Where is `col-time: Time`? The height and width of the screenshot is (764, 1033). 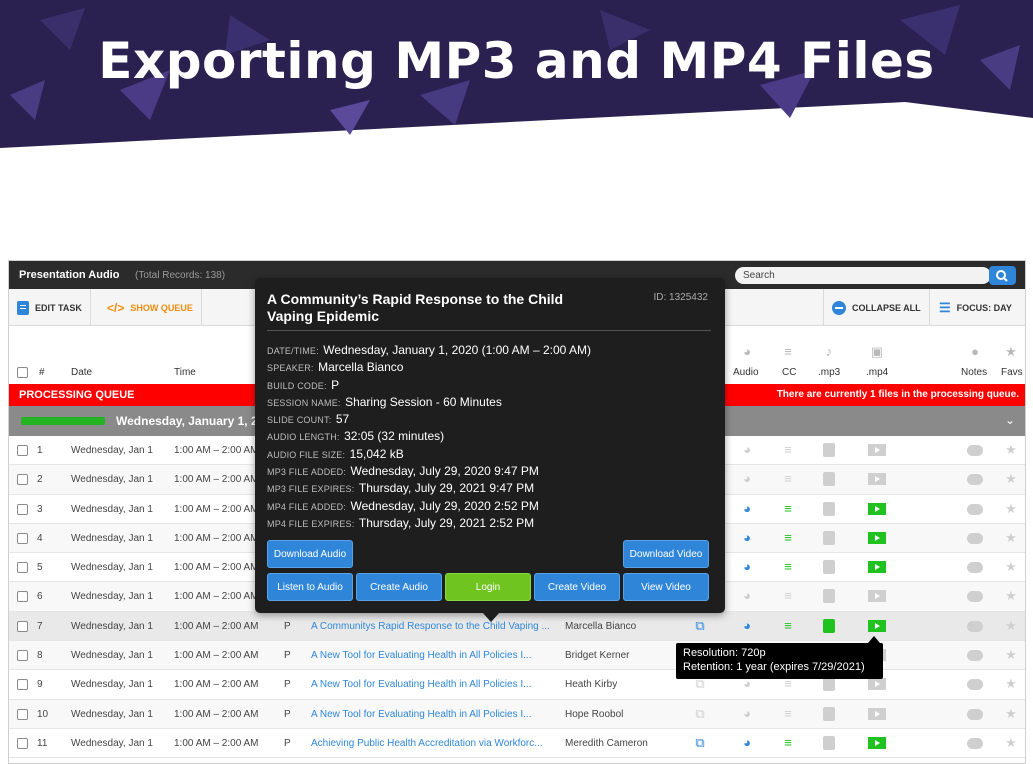
col-time: Time is located at coordinates (185, 372).